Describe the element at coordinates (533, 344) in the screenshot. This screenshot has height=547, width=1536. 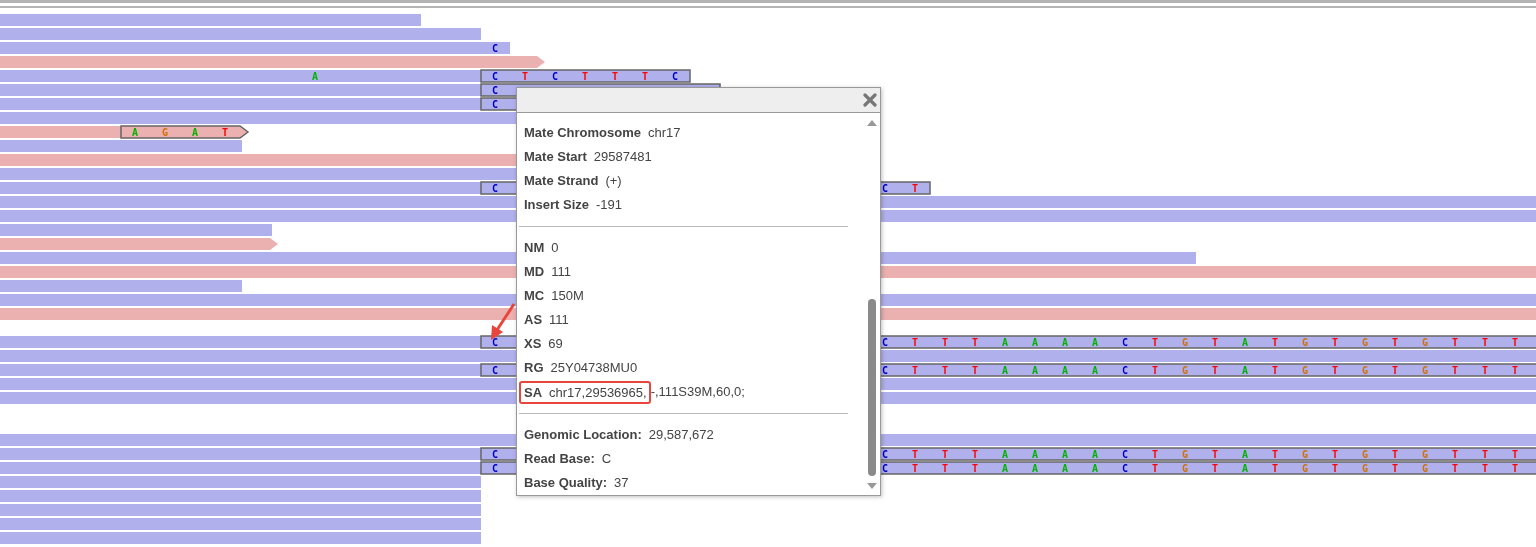
I see `field-label: XS` at that location.